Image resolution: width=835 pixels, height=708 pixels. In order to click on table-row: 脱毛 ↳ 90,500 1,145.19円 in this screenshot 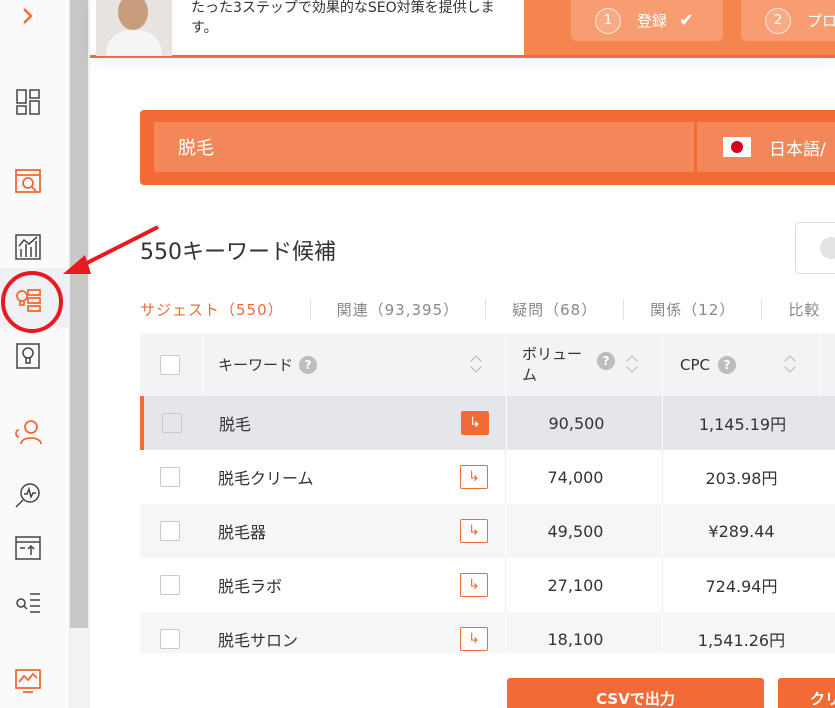, I will do `click(487, 423)`.